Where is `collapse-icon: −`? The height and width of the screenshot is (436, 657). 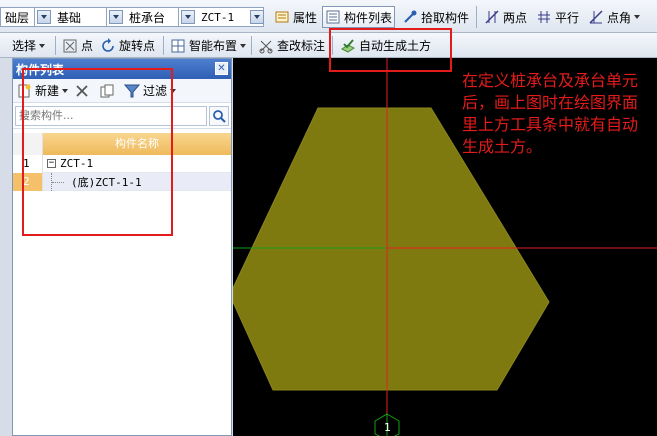 collapse-icon: − is located at coordinates (51, 163).